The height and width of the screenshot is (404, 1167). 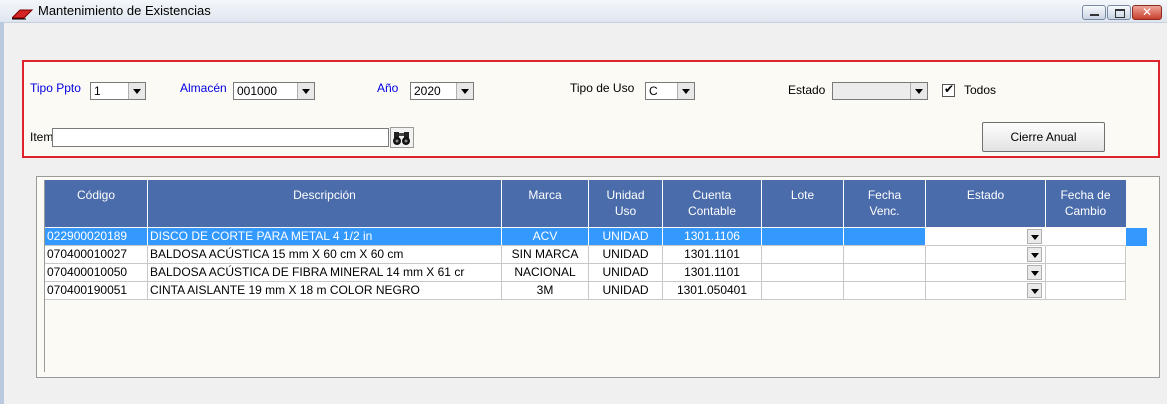 What do you see at coordinates (324, 195) in the screenshot?
I see `header-line: Descripción` at bounding box center [324, 195].